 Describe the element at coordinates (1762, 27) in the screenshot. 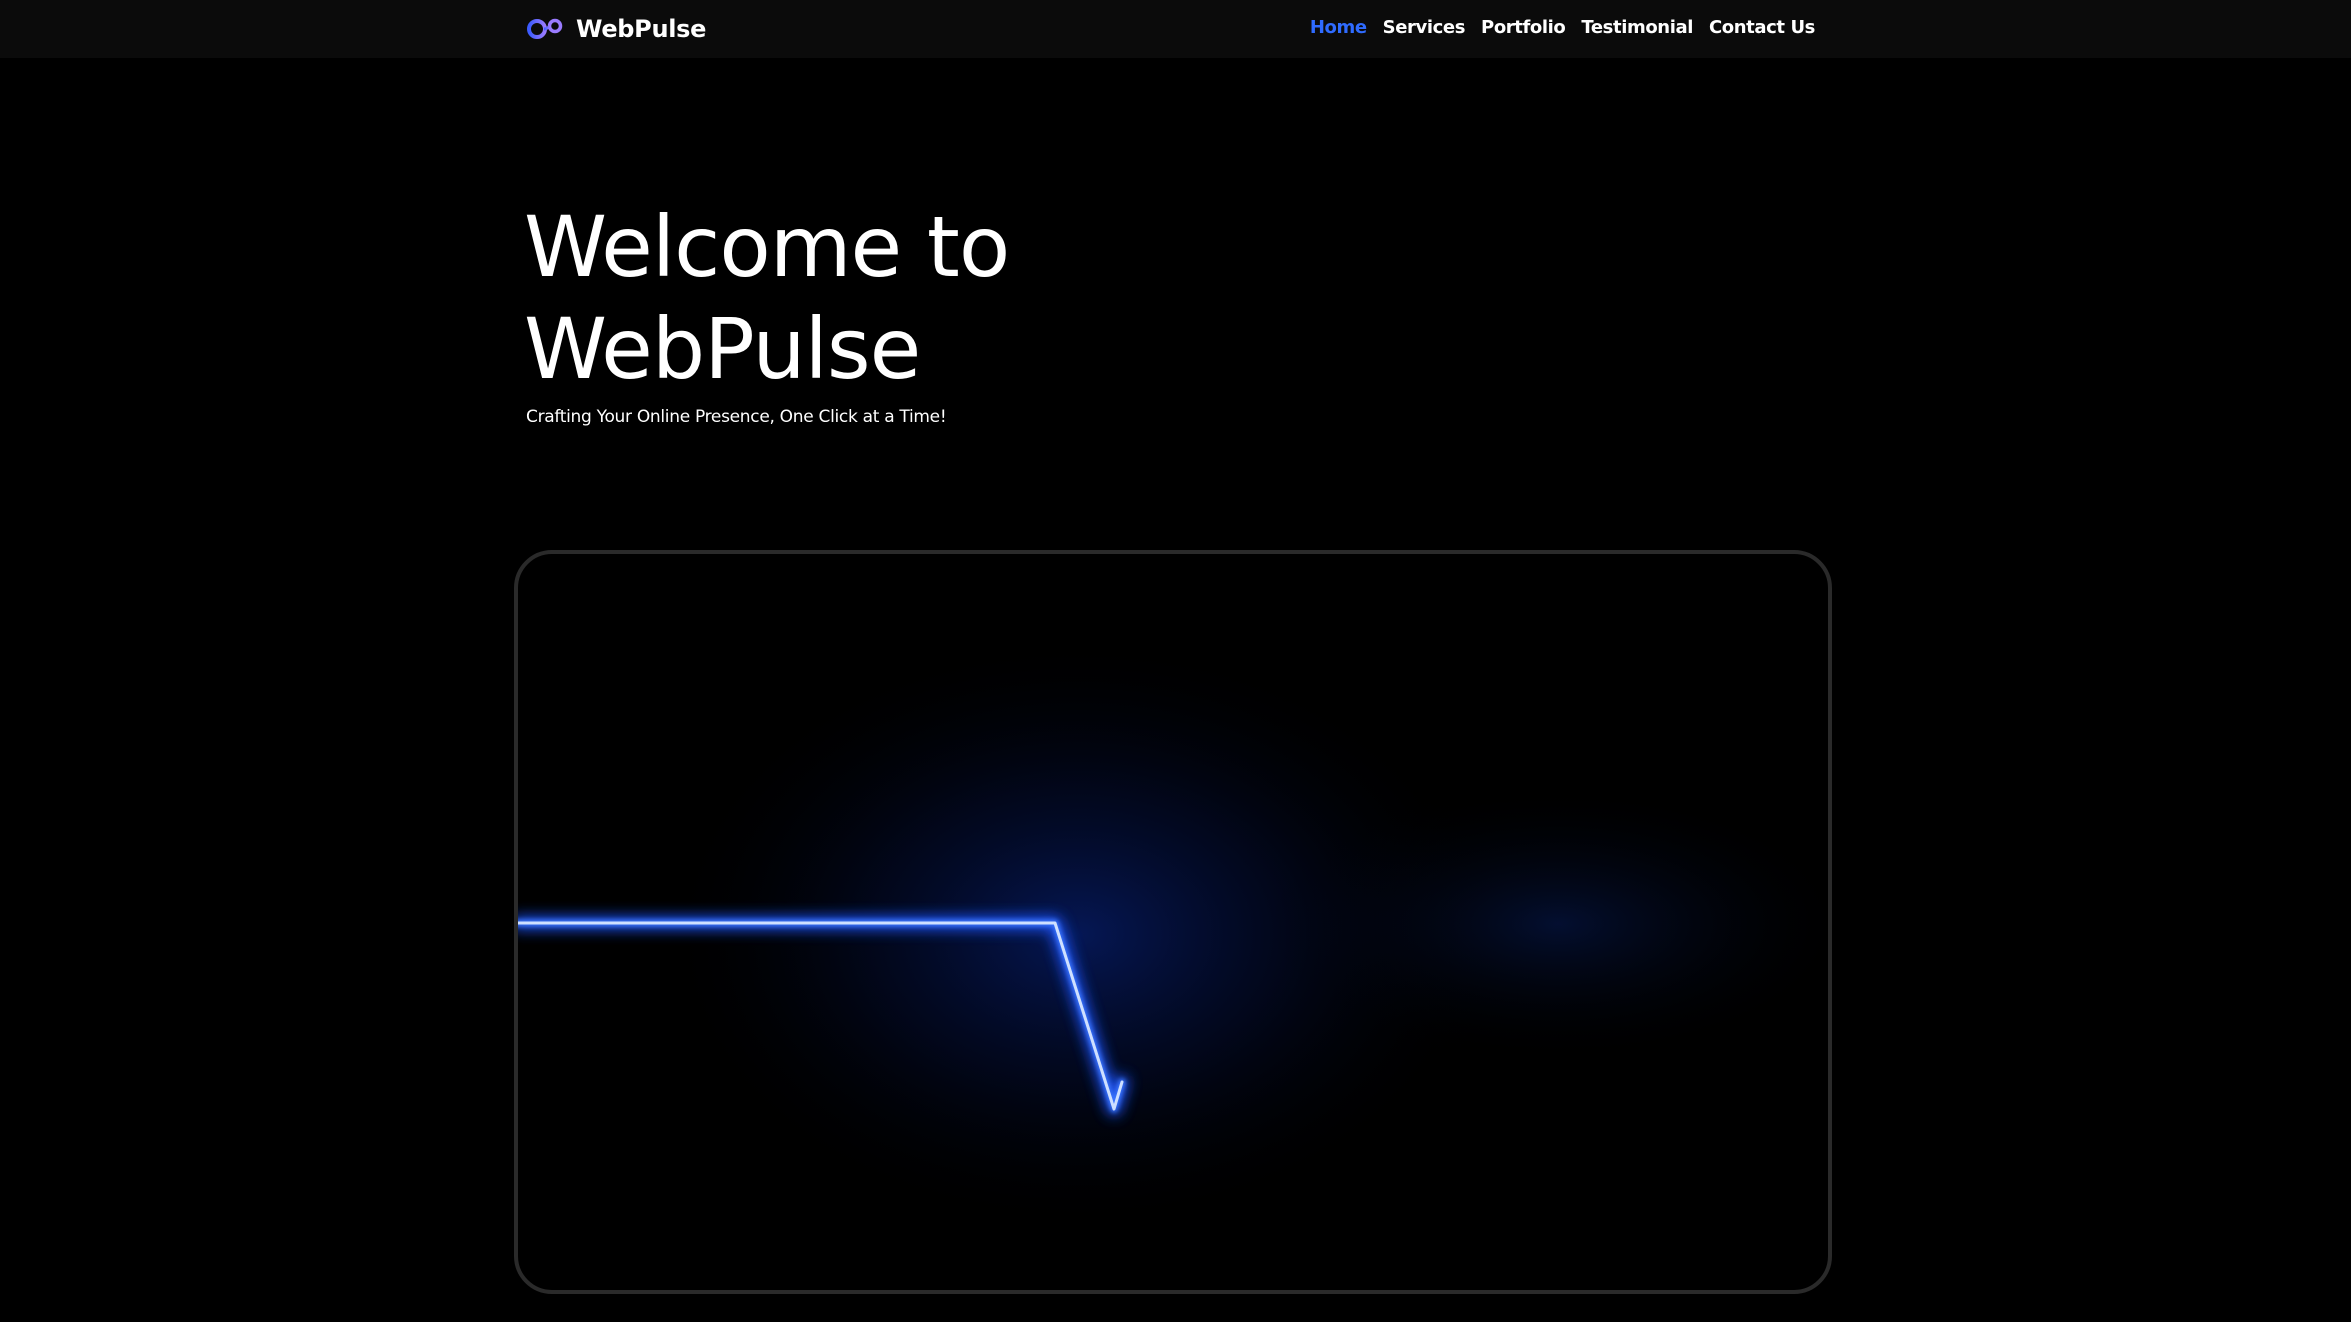

I see `nav-contact-us: Contact Us` at that location.